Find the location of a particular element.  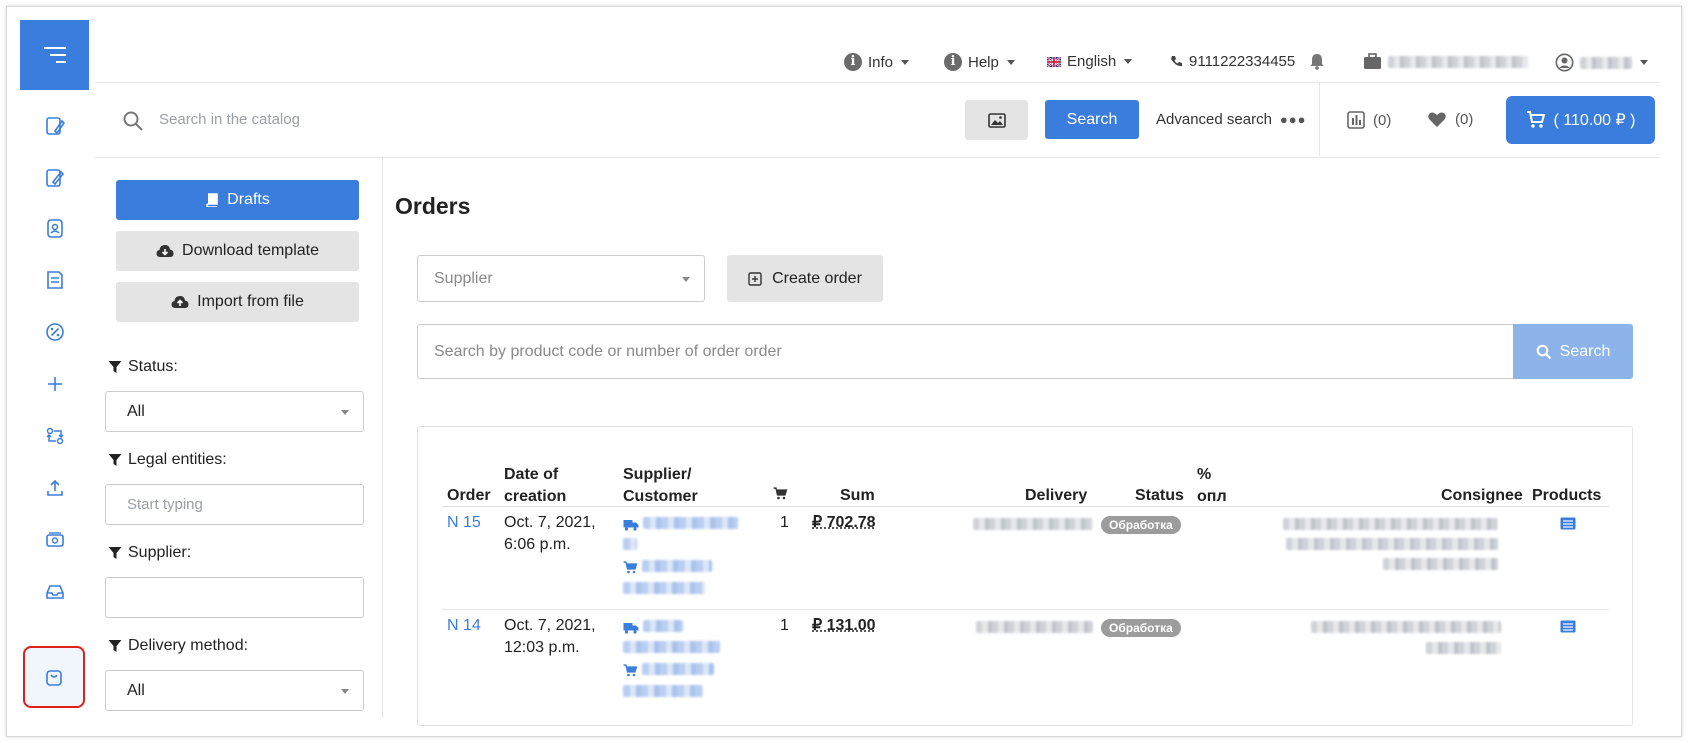

delivery-method-filter-label: Delivery method: is located at coordinates (178, 646).